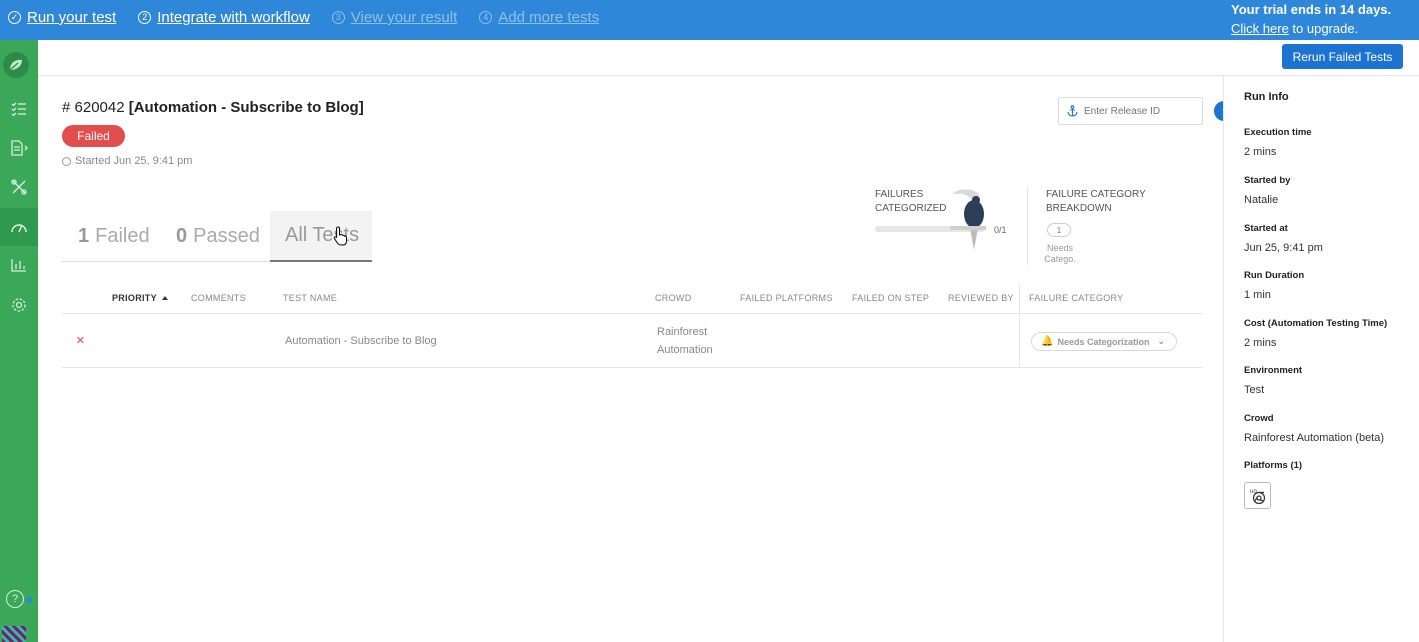 This screenshot has width=1419, height=642. Describe the element at coordinates (1059, 248) in the screenshot. I see `label-line: Needs` at that location.